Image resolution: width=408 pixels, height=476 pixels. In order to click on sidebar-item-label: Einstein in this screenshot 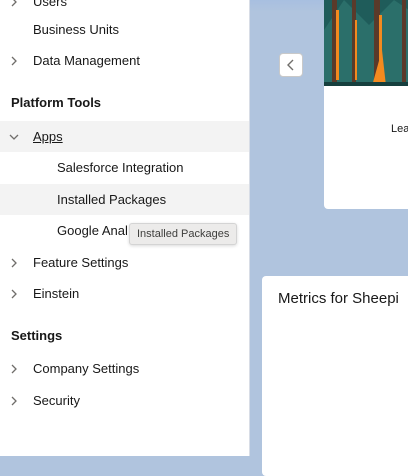, I will do `click(56, 293)`.